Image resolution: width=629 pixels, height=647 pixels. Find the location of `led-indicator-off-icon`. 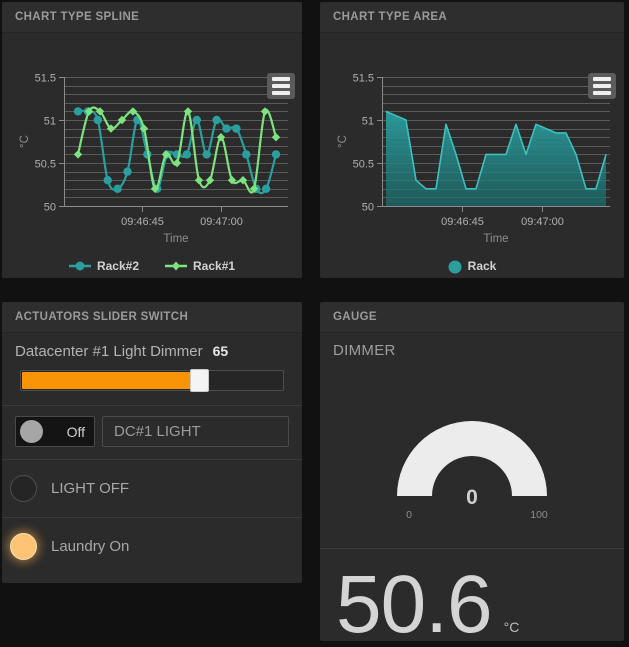

led-indicator-off-icon is located at coordinates (23, 488).